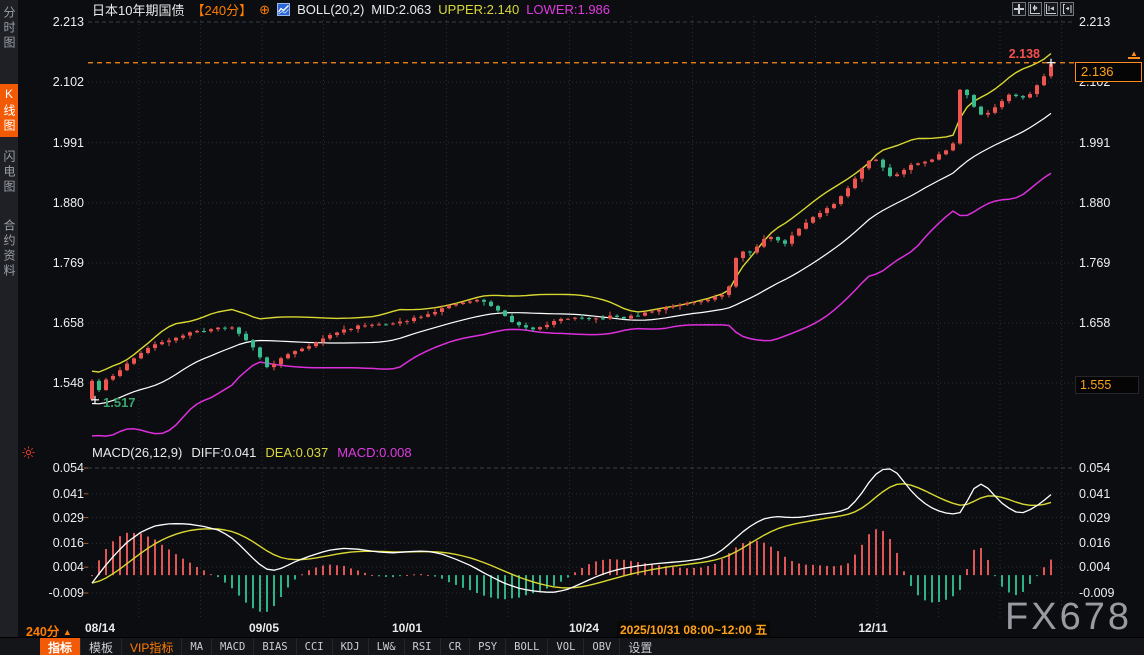  Describe the element at coordinates (694, 629) in the screenshot. I see `highlighted-date-label: 2025/10/31 08:00~12:00 五` at that location.